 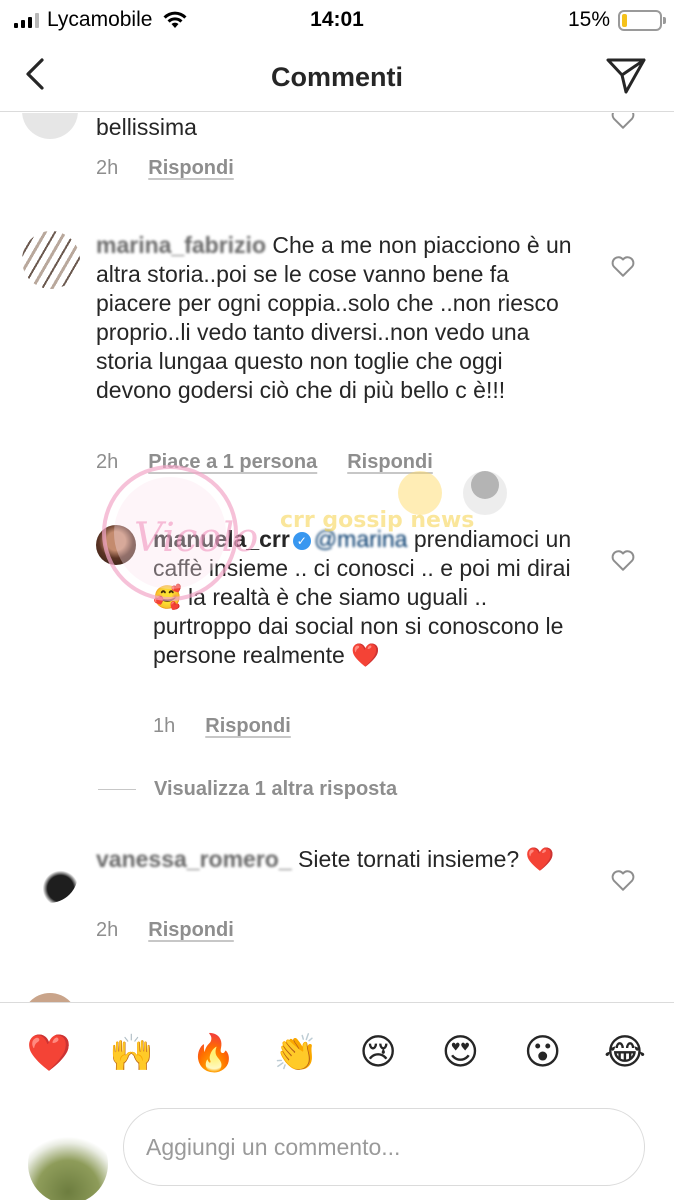 What do you see at coordinates (625, 20) in the screenshot?
I see `battery-level-fill` at bounding box center [625, 20].